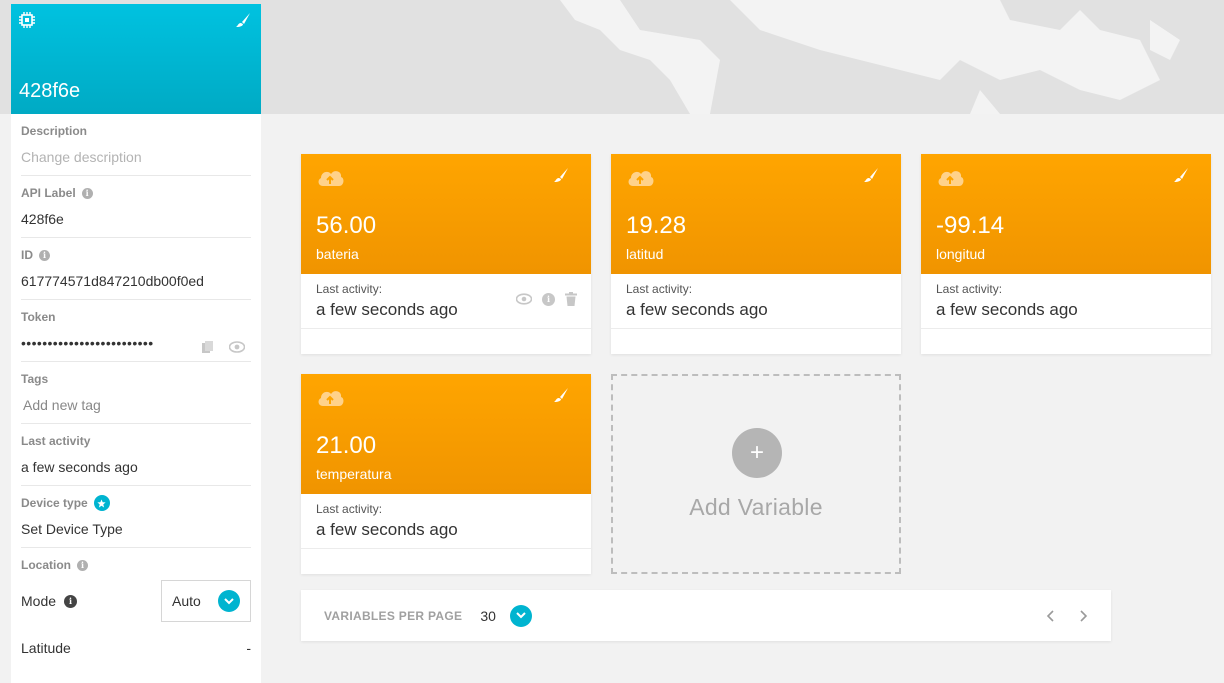 Image resolution: width=1224 pixels, height=683 pixels. I want to click on description-input: Change description, so click(136, 157).